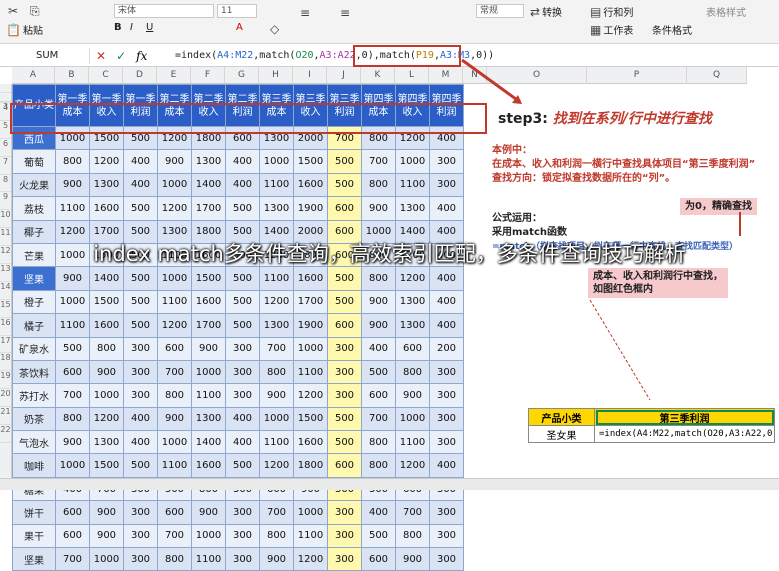 The image size is (779, 571). Describe the element at coordinates (491, 81) in the screenshot. I see `arrow-formula-to-step` at that location.